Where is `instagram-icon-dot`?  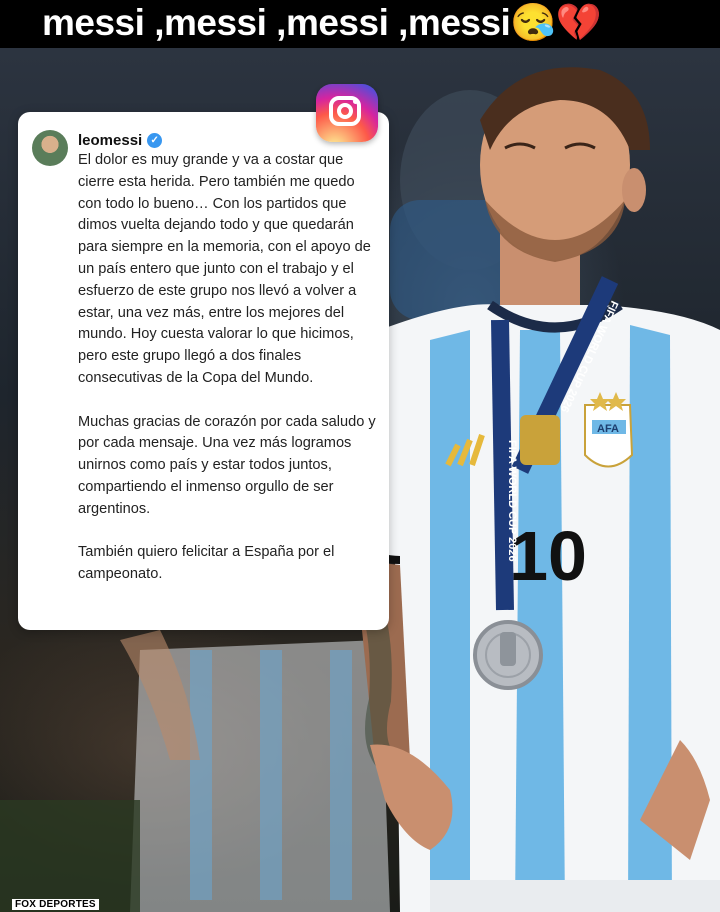 instagram-icon-dot is located at coordinates (355, 101).